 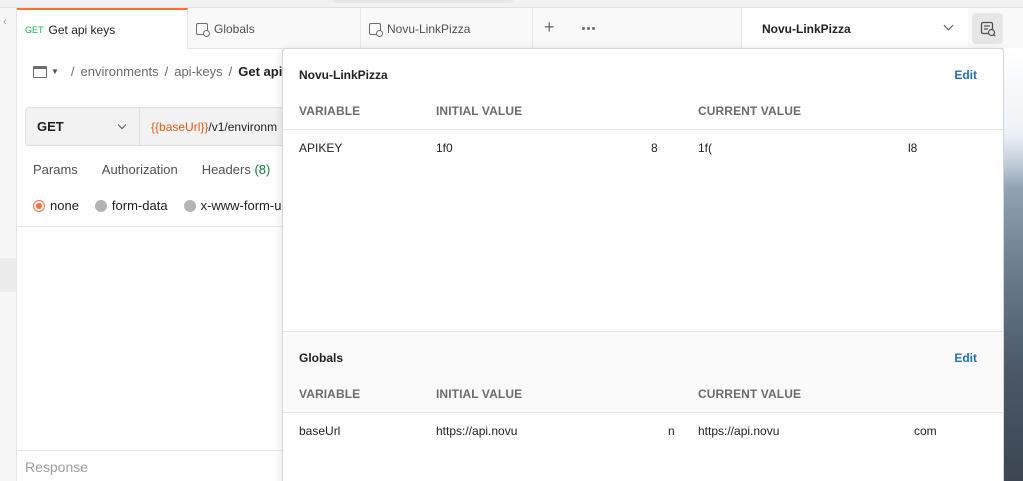 I want to click on current-value-start: https://api.novu, so click(x=738, y=431).